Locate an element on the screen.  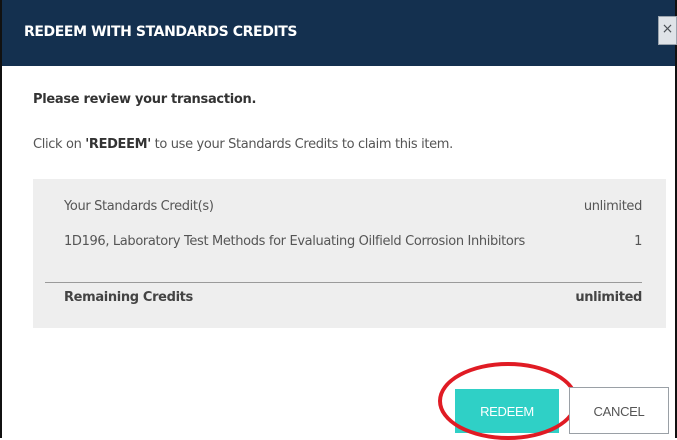
summary-row-value: unlimited is located at coordinates (613, 206).